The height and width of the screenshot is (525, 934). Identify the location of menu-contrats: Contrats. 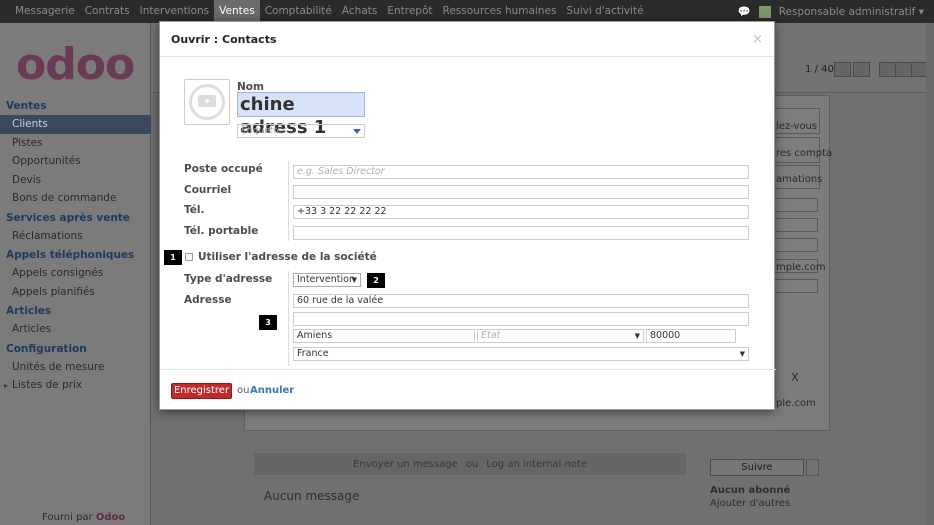
(107, 11).